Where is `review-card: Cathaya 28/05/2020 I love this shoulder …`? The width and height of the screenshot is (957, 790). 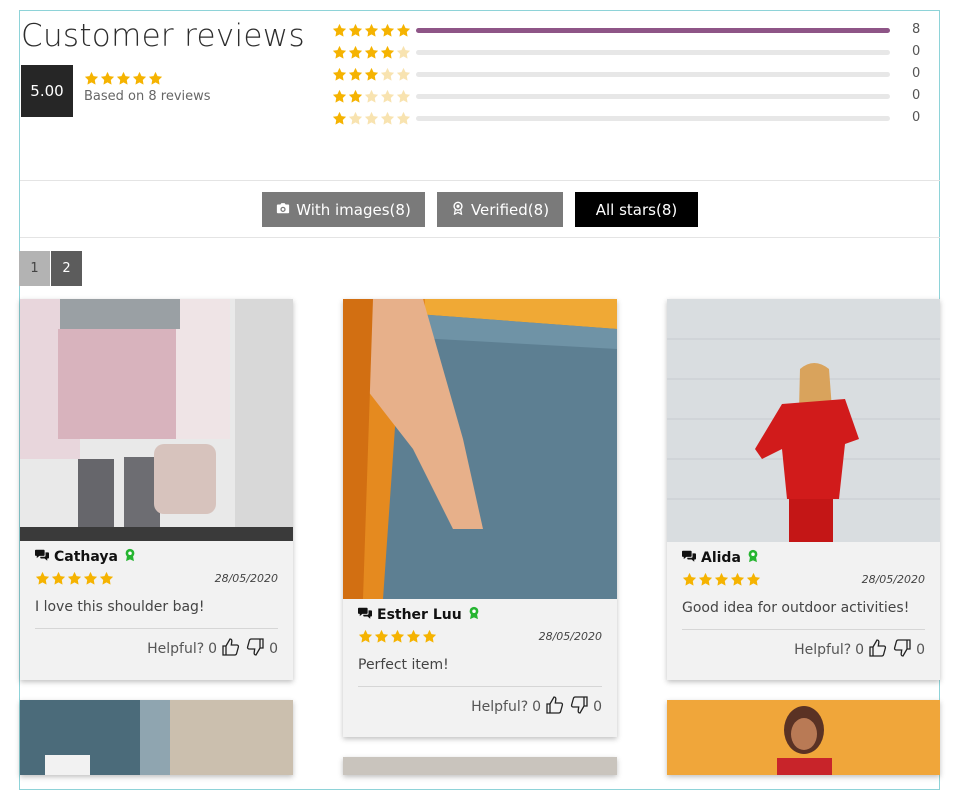
review-card: Cathaya 28/05/2020 I love this shoulder … is located at coordinates (156, 489).